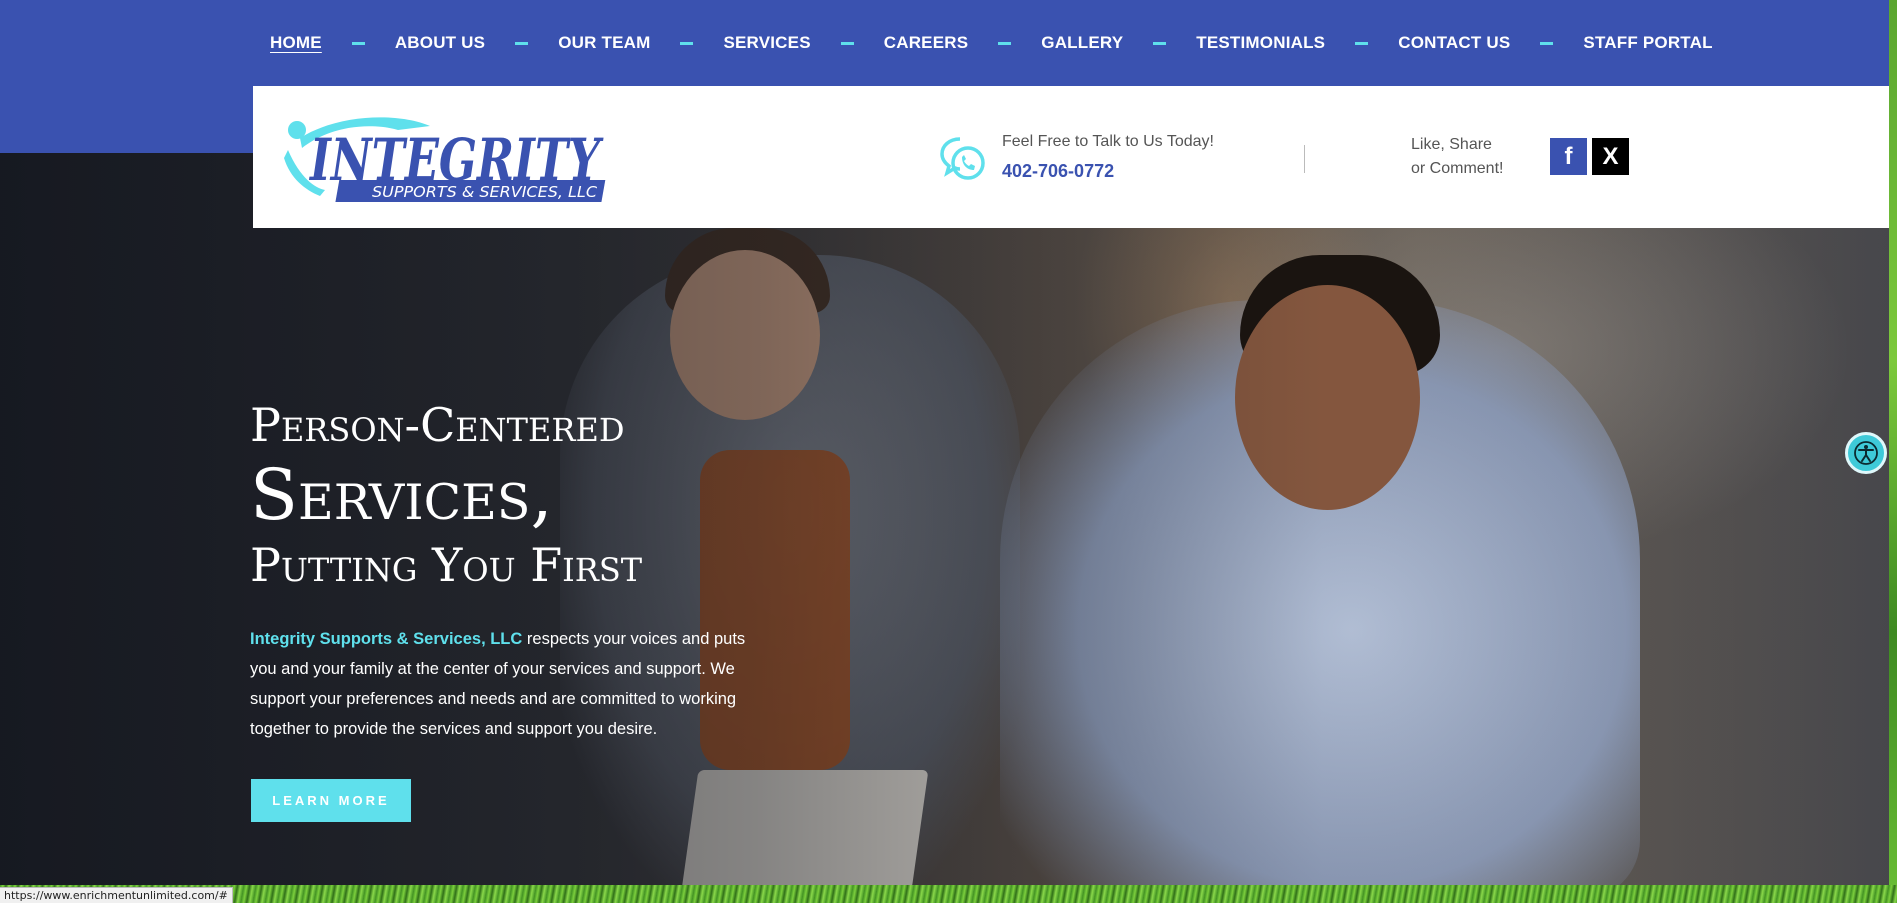 The image size is (1897, 903). What do you see at coordinates (1082, 43) in the screenshot?
I see `nav-gallery: GALLERY` at bounding box center [1082, 43].